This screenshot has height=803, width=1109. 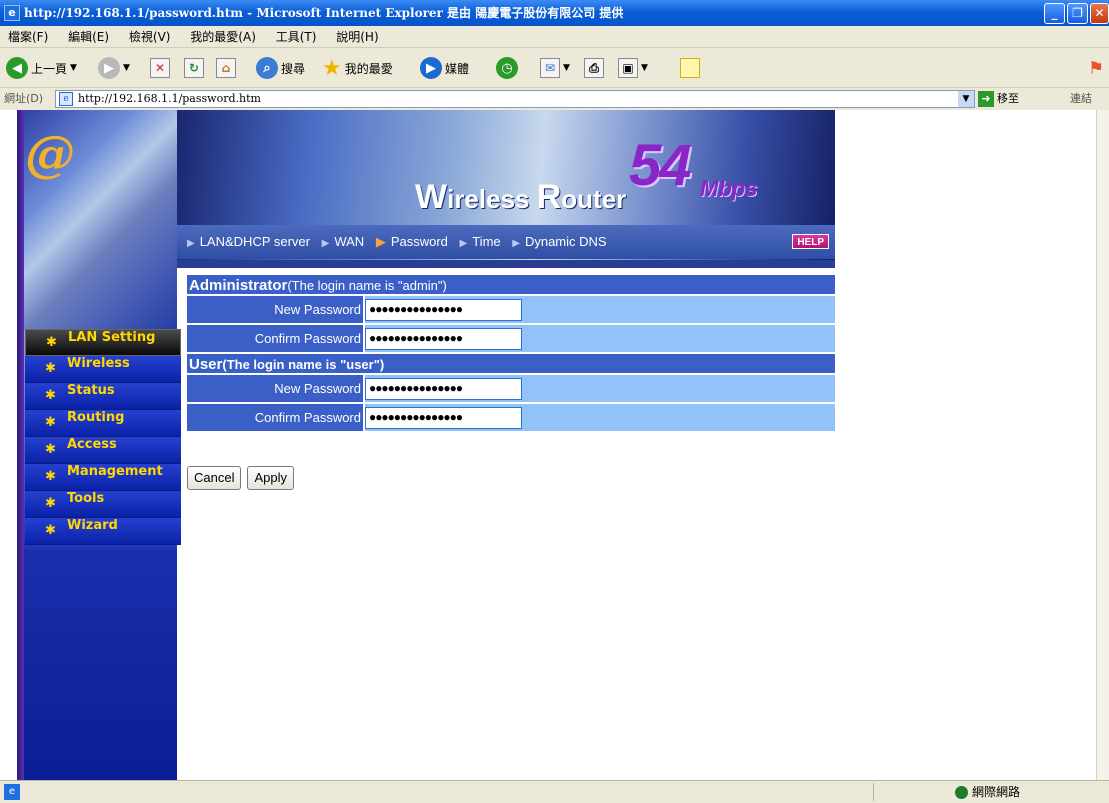 What do you see at coordinates (223, 37) in the screenshot?
I see `menu-favorites: 我的最愛(A)` at bounding box center [223, 37].